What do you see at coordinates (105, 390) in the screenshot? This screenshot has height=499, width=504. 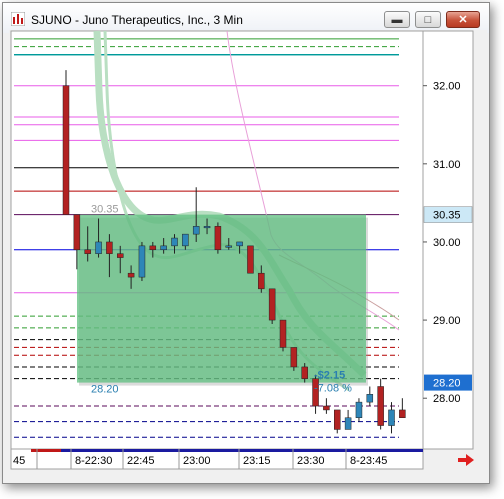 I see `measure-end-label: 28.20` at bounding box center [105, 390].